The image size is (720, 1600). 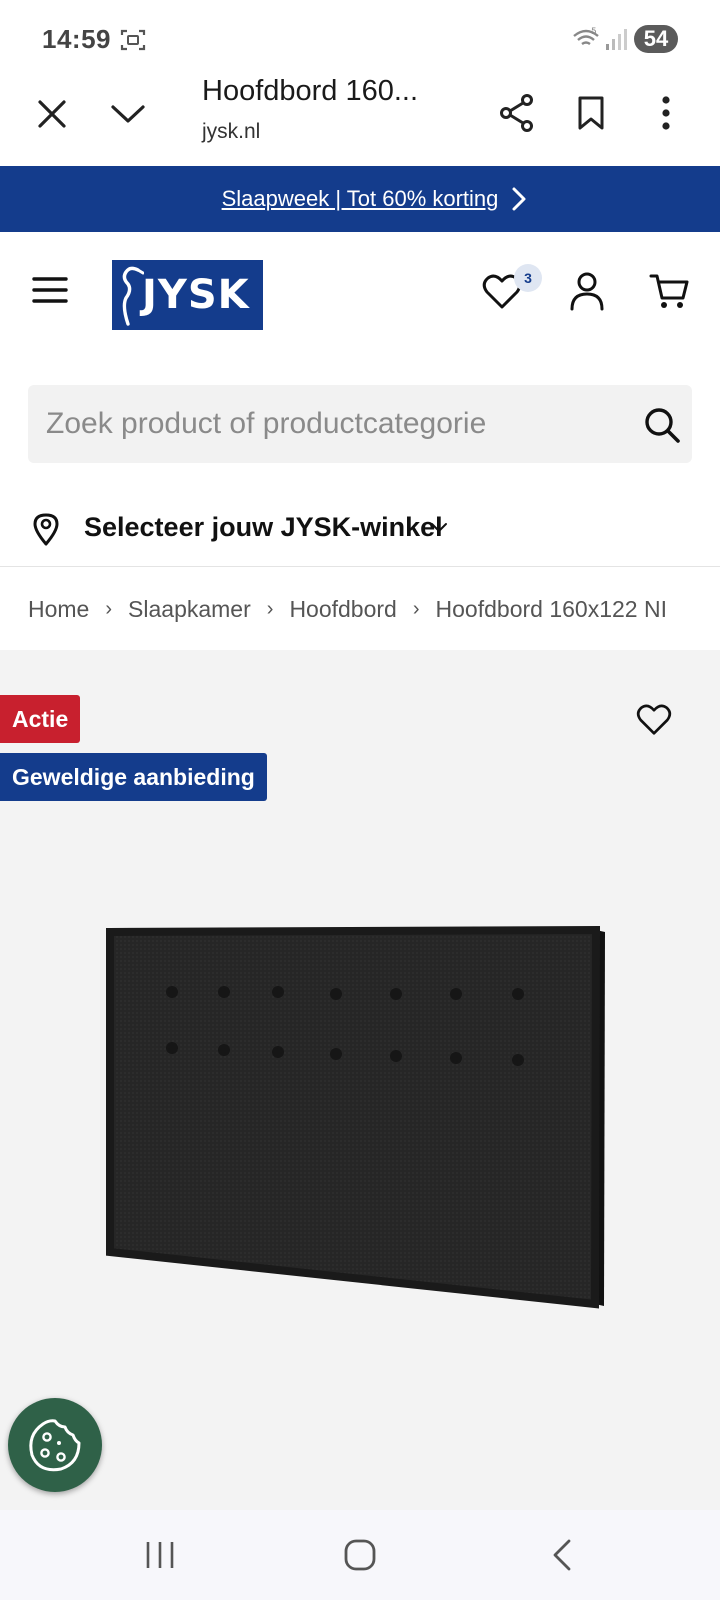 I want to click on add-to-wishlist-button, so click(x=654, y=722).